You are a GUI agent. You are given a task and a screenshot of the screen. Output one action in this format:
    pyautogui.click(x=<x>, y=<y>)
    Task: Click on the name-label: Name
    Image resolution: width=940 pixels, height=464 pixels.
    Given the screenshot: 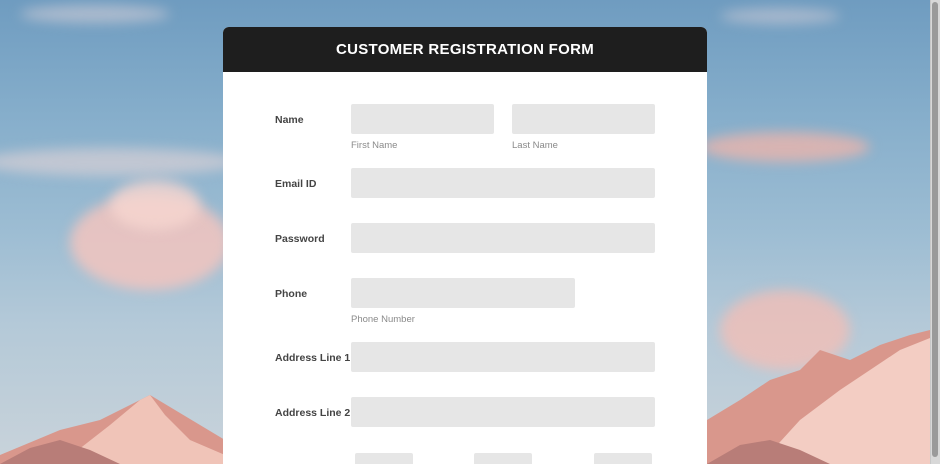 What is the action you would take?
    pyautogui.click(x=289, y=120)
    